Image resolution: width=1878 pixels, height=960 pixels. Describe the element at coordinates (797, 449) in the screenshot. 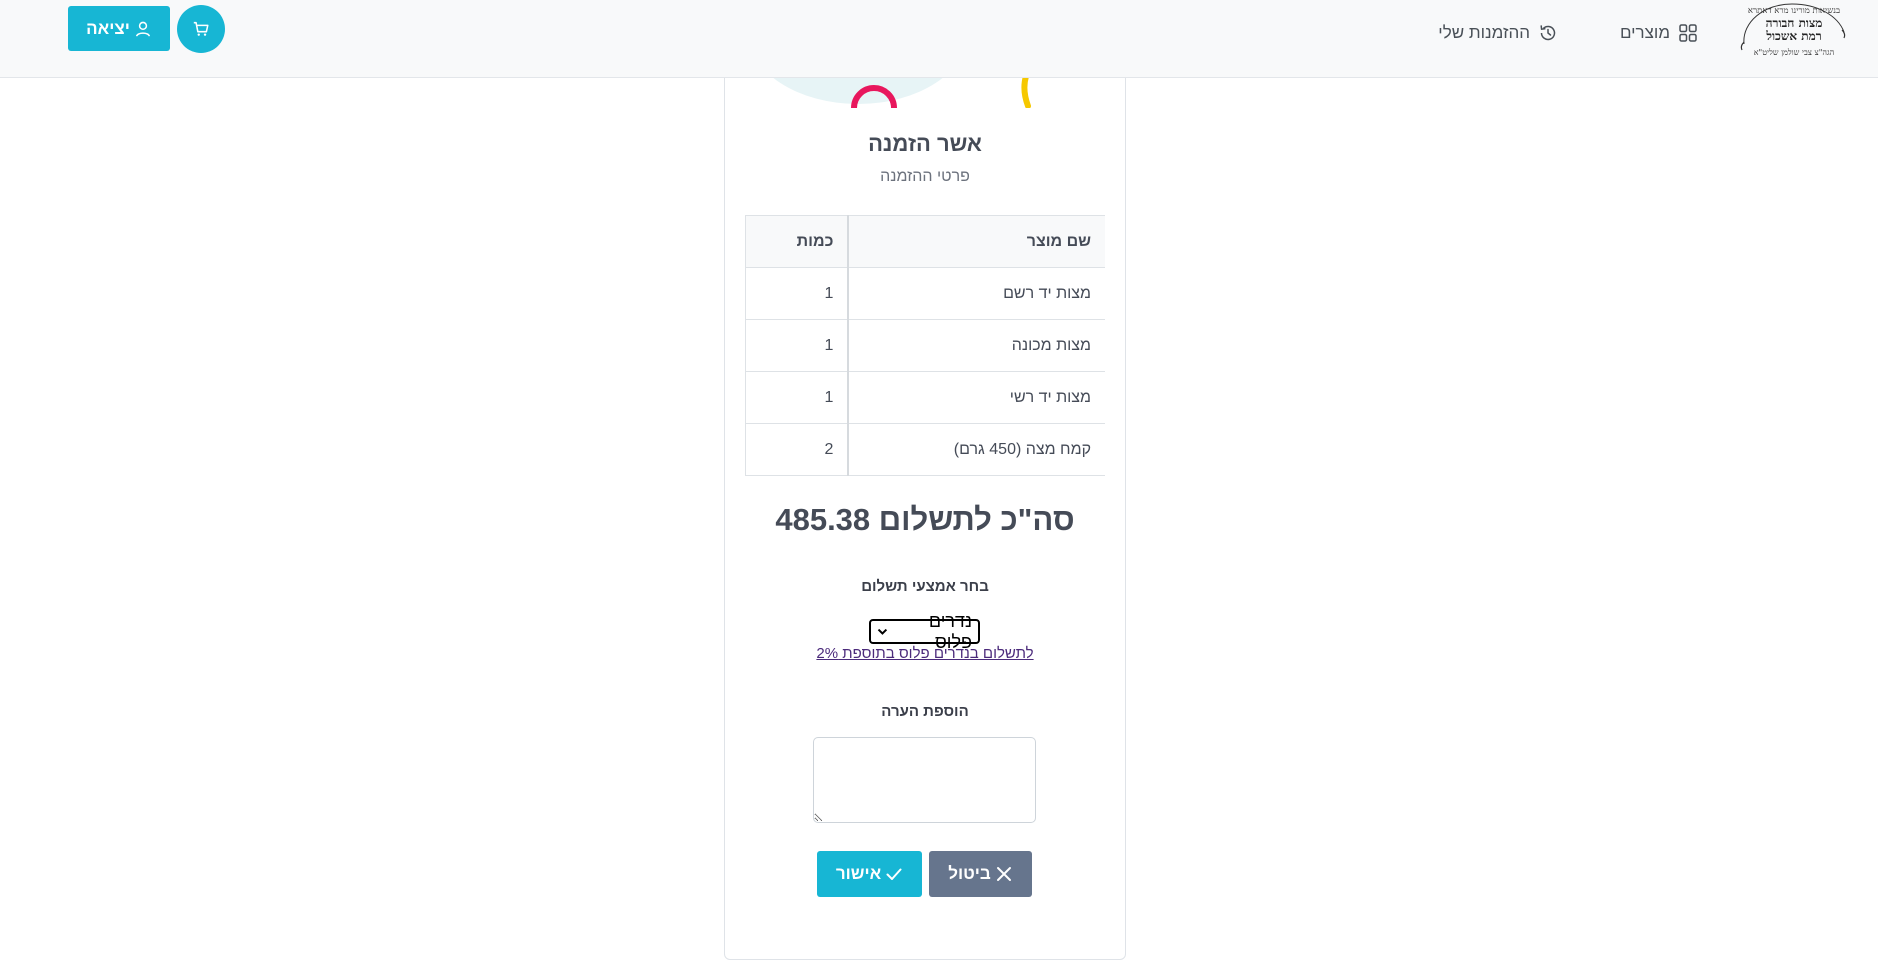

I see `quantity-cell: 2` at that location.